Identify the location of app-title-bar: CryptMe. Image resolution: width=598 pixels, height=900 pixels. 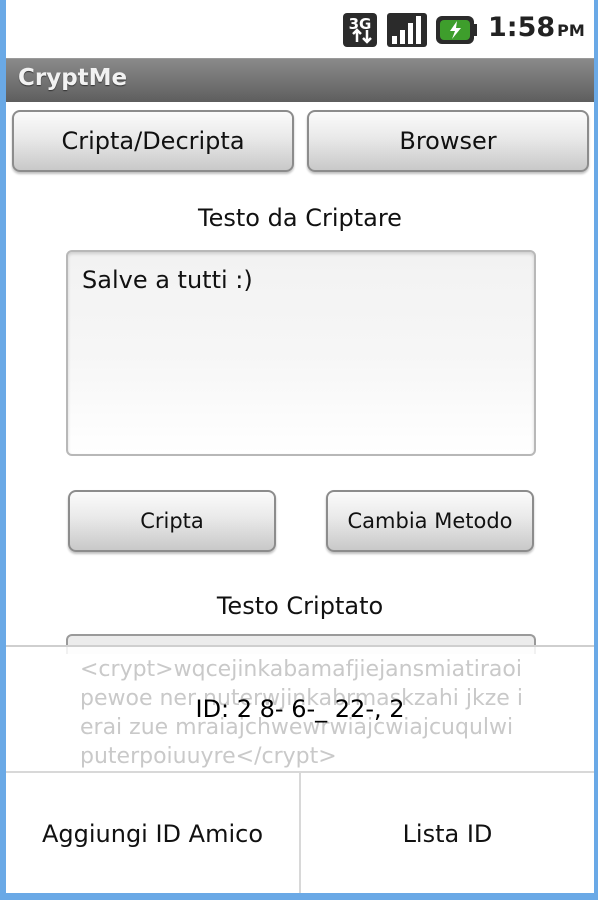
(300, 80).